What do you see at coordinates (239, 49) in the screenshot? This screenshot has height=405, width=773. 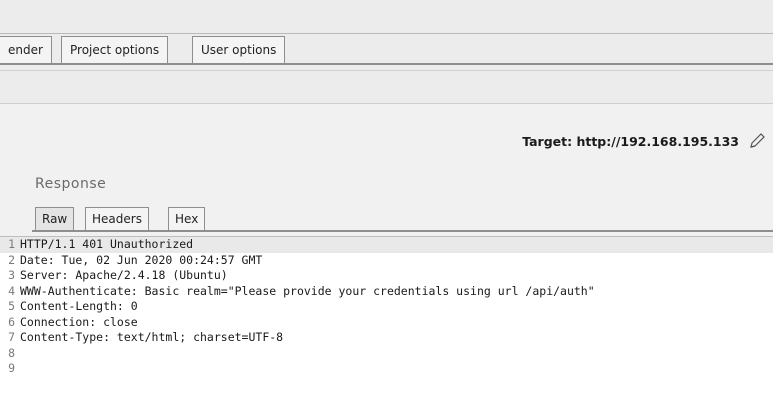 I see `tab-user-options: User options` at bounding box center [239, 49].